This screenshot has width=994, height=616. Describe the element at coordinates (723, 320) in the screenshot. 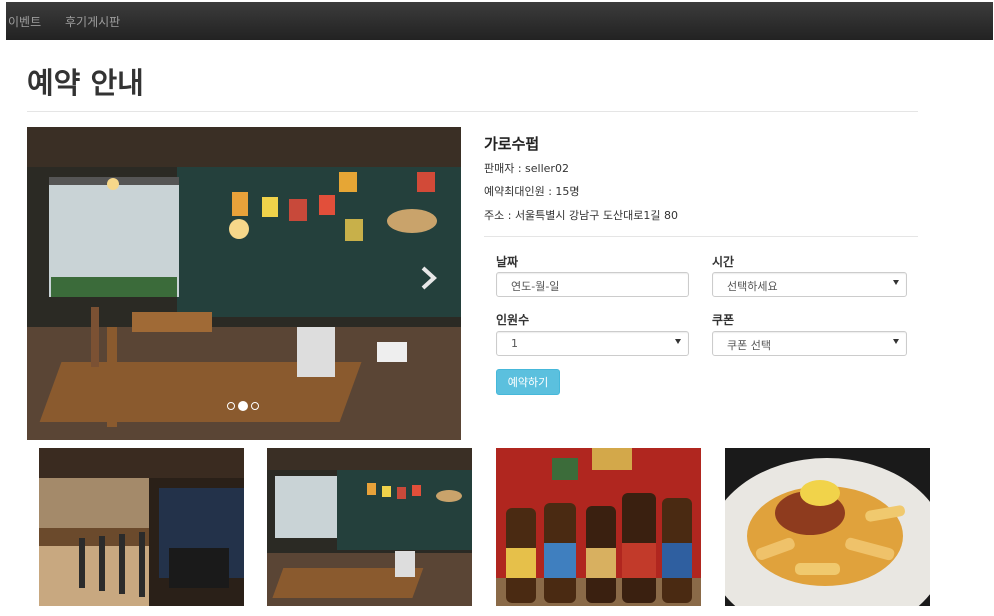

I see `coupon-label: 쿠폰` at that location.